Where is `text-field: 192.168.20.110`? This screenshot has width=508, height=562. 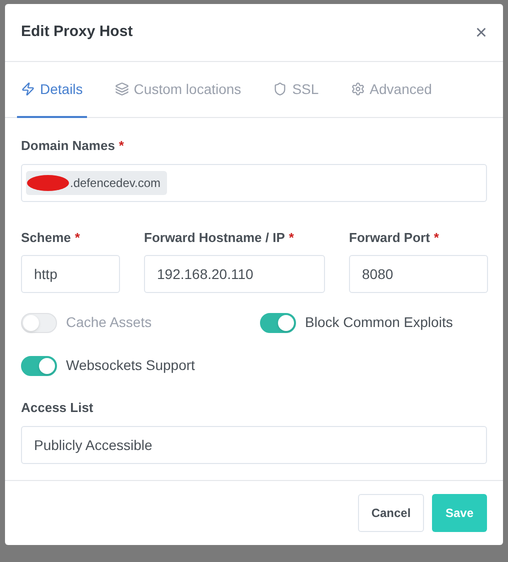
text-field: 192.168.20.110 is located at coordinates (234, 274).